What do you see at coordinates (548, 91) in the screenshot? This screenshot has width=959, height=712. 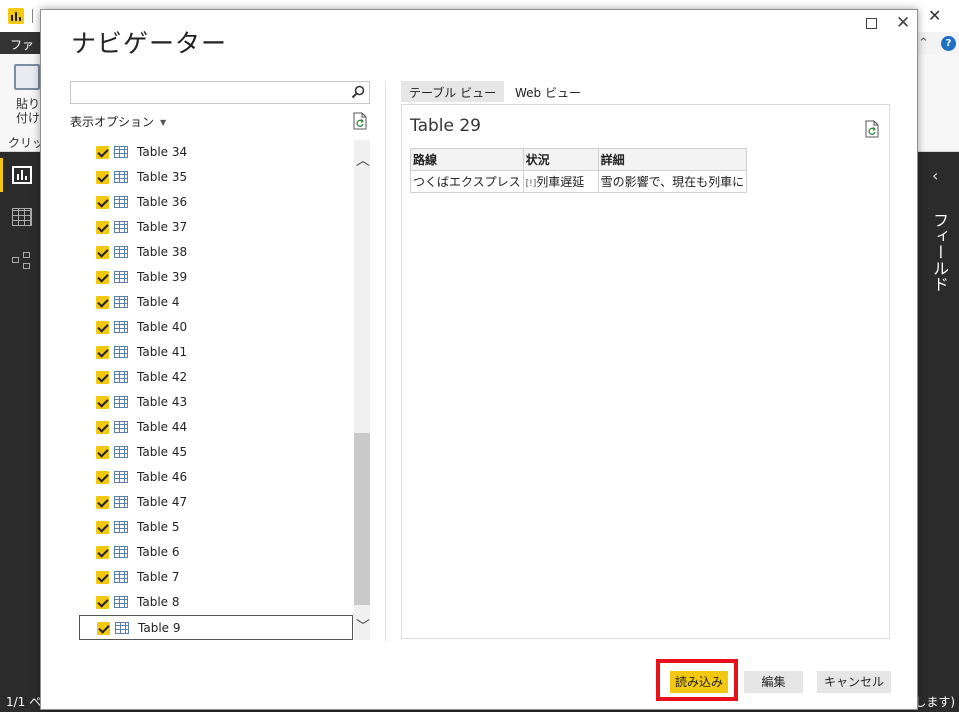 I see `tab-web-view: Web ビュー` at bounding box center [548, 91].